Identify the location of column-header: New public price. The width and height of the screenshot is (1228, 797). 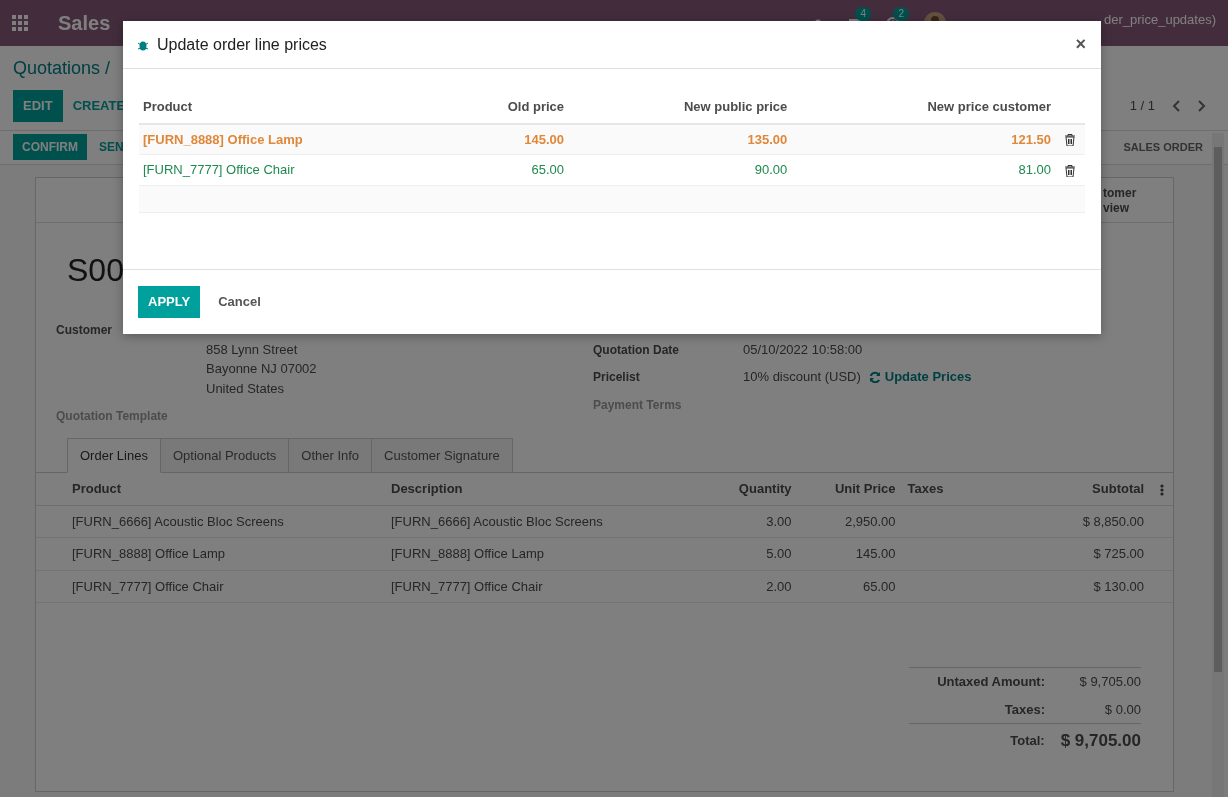
(680, 107).